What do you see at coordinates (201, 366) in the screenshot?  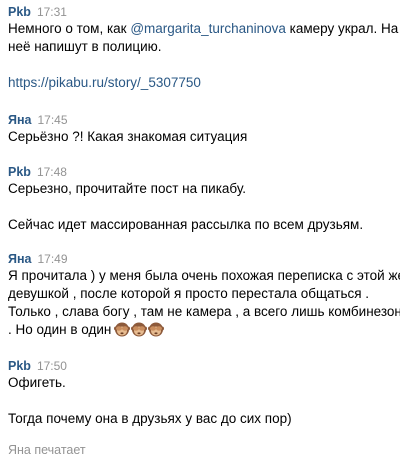 I see `message-header: Pkb 17:50` at bounding box center [201, 366].